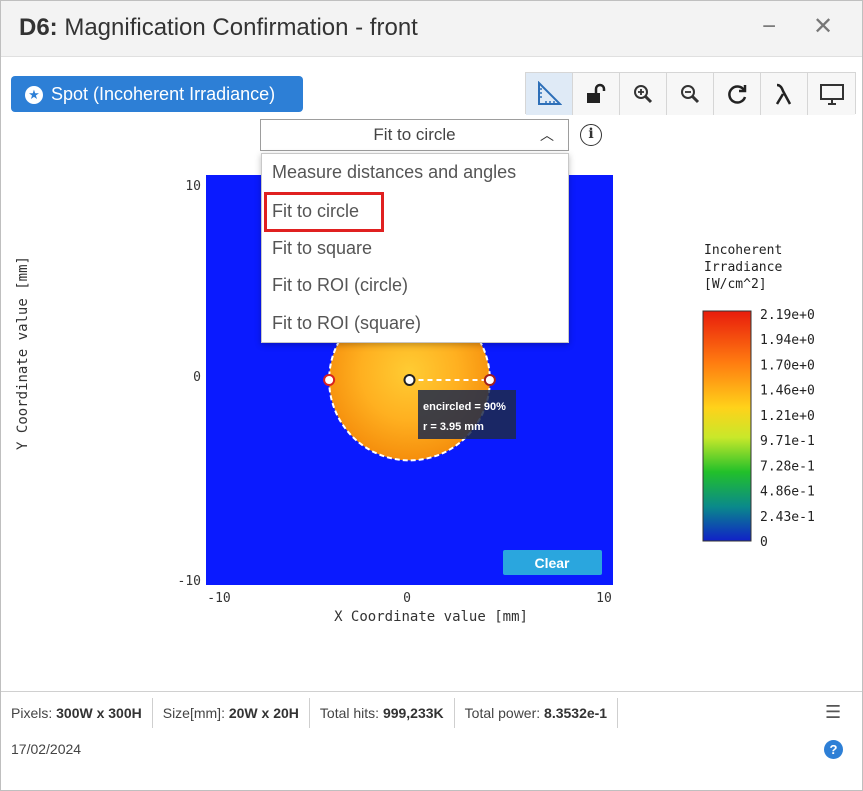 This screenshot has width=863, height=791. What do you see at coordinates (764, 542) in the screenshot?
I see `colorbar-tick-label: 0` at bounding box center [764, 542].